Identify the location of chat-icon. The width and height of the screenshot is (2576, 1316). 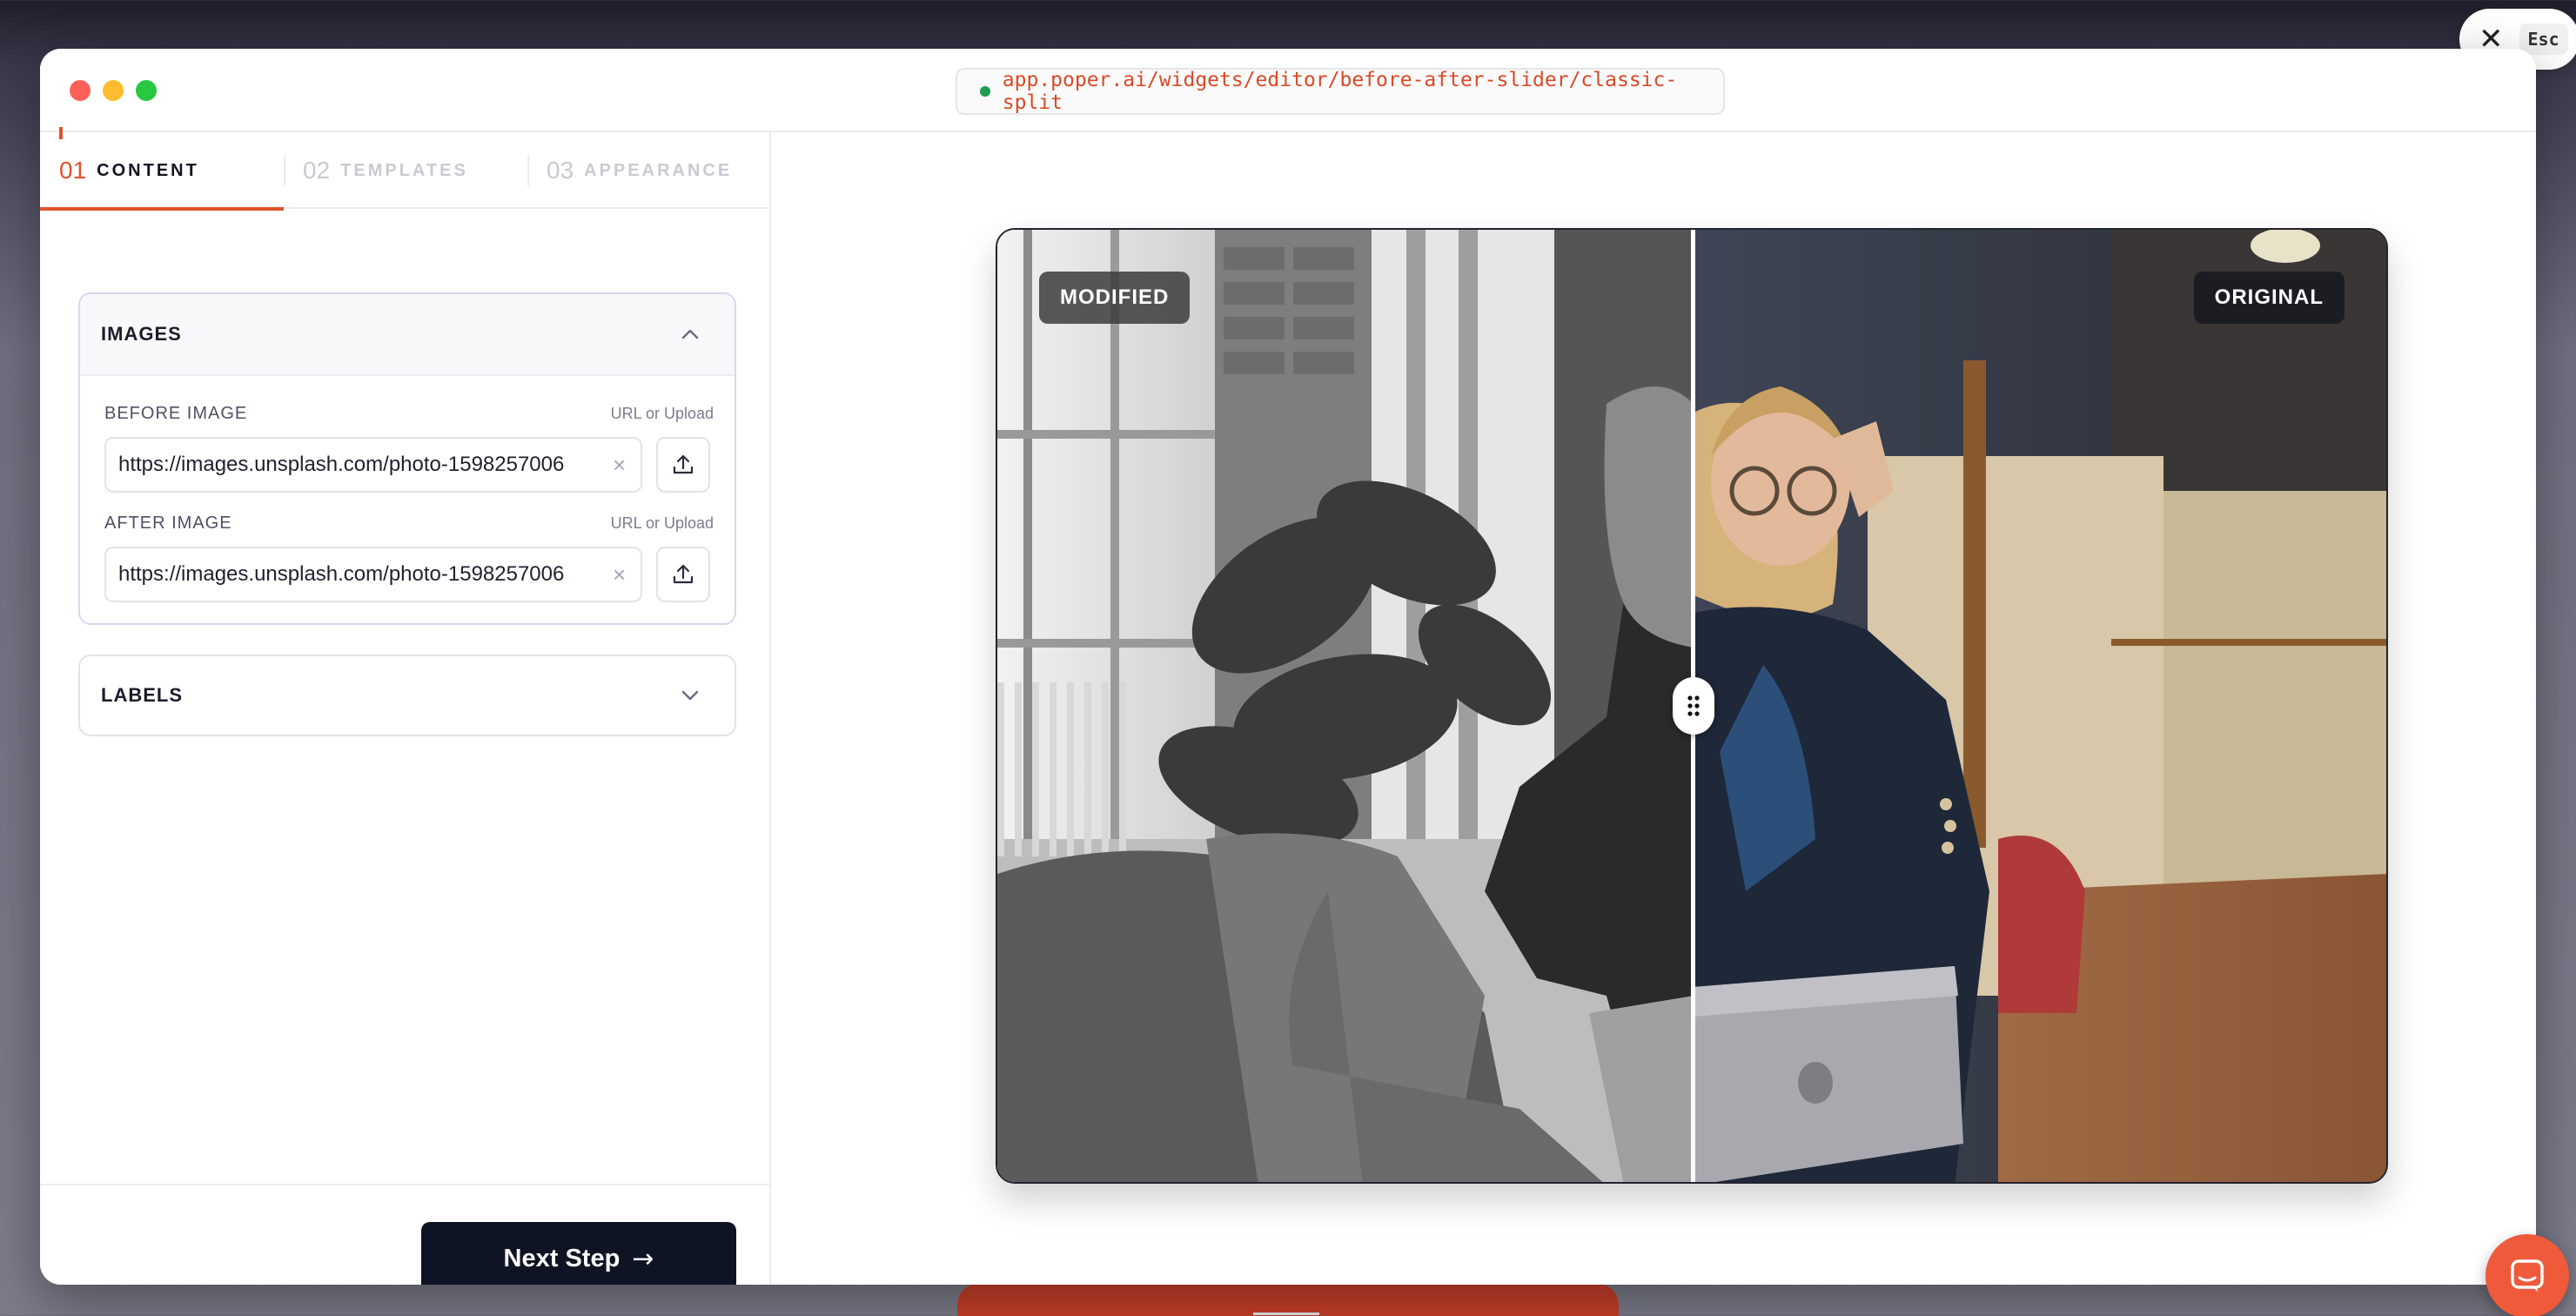
(2527, 1275).